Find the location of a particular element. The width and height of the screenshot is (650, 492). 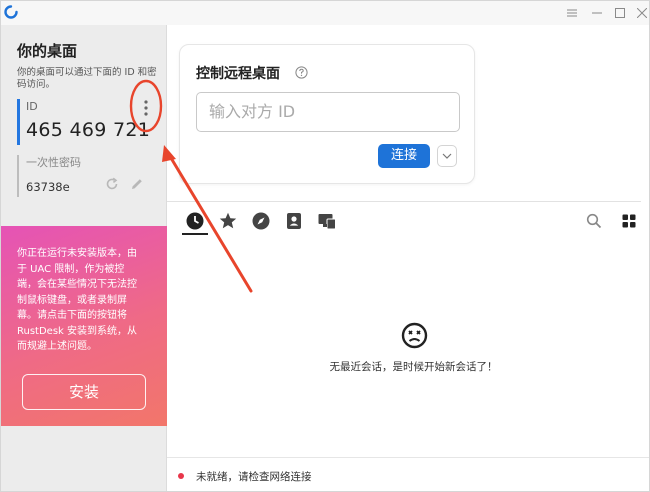

section-divider is located at coordinates (404, 201).